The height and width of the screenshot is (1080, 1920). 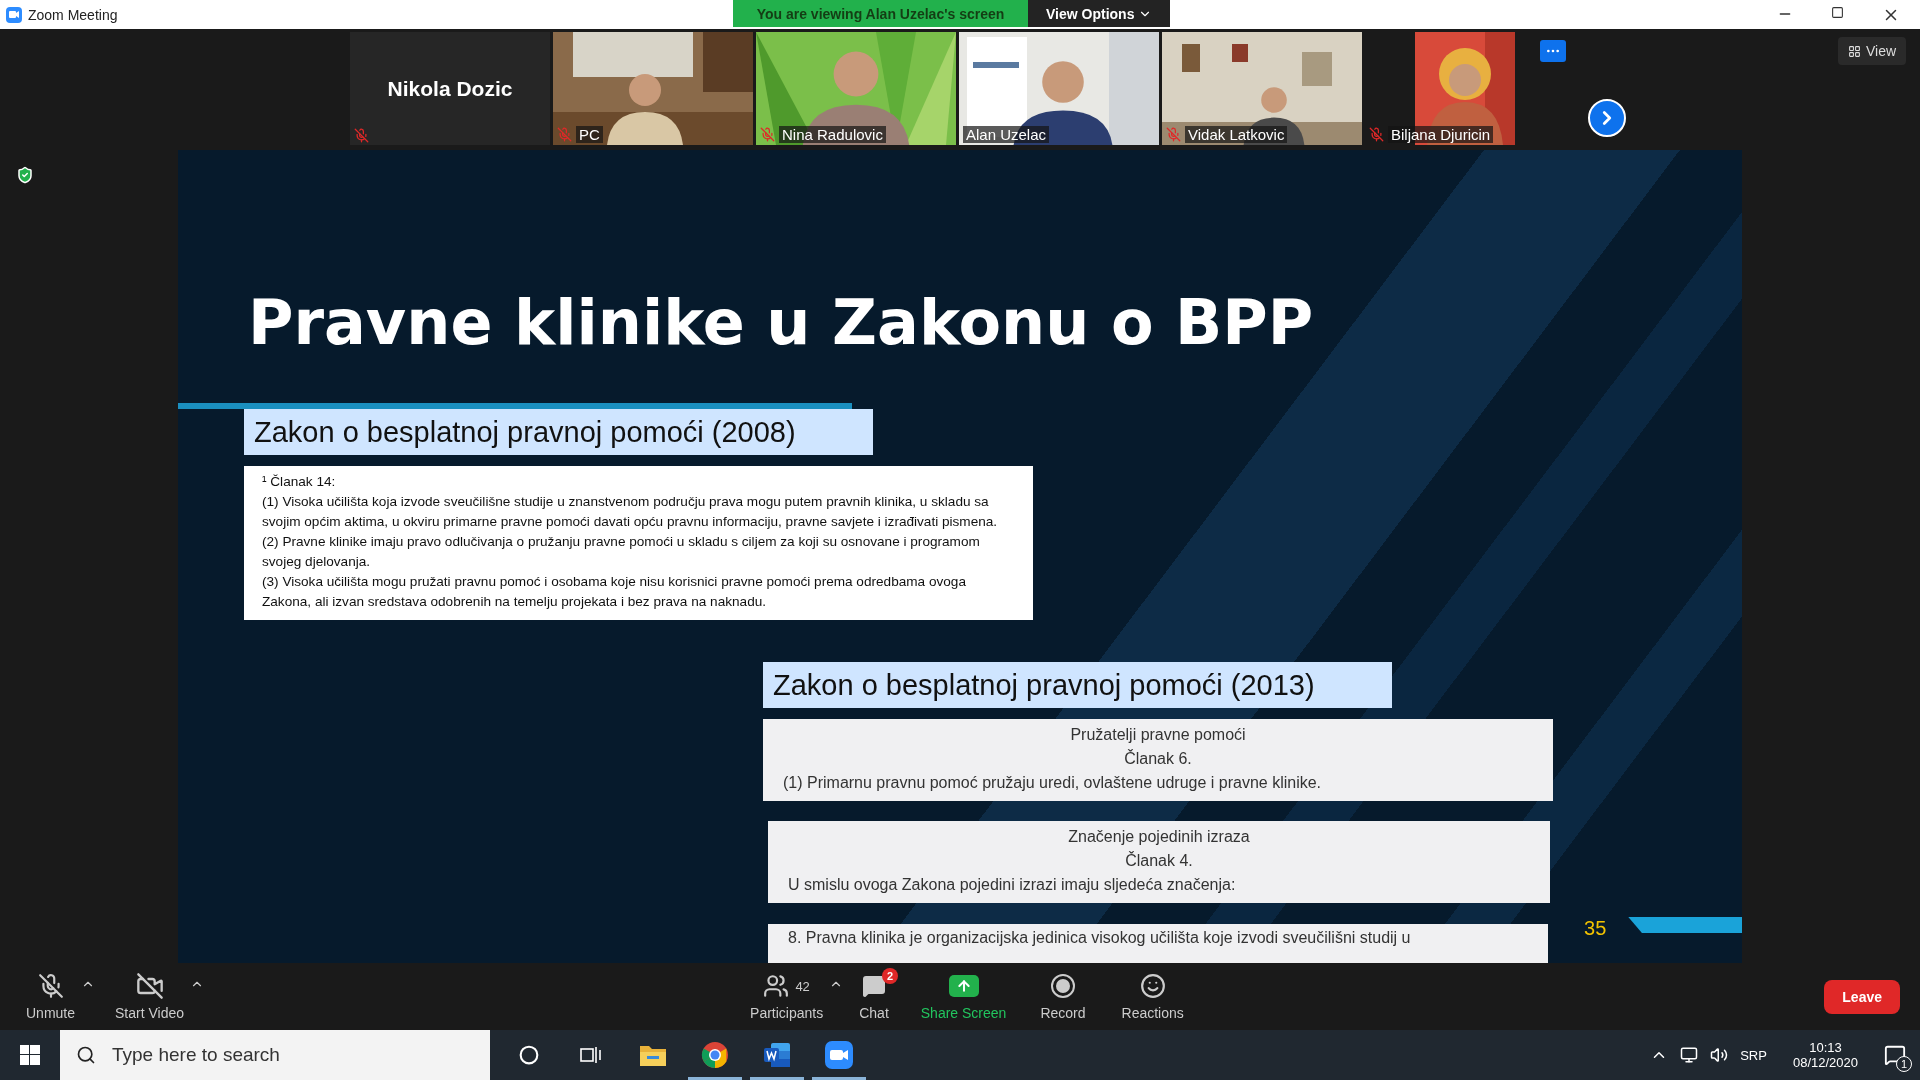 I want to click on security-shield-icon, so click(x=25, y=175).